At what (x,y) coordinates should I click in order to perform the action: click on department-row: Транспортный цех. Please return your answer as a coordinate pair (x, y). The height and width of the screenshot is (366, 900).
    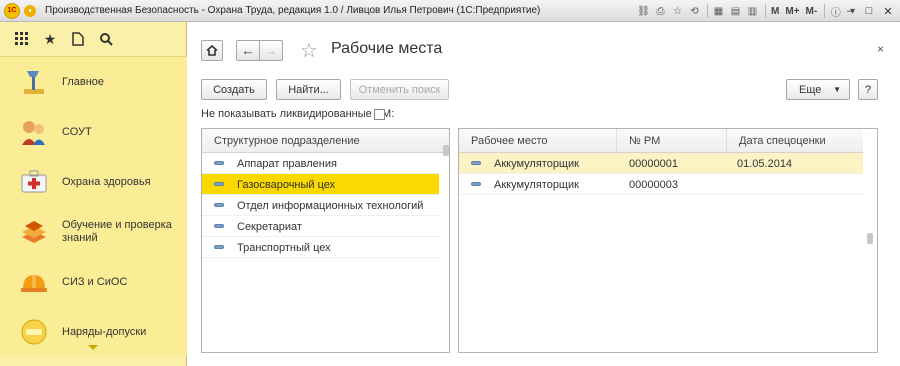
    Looking at the image, I should click on (320, 247).